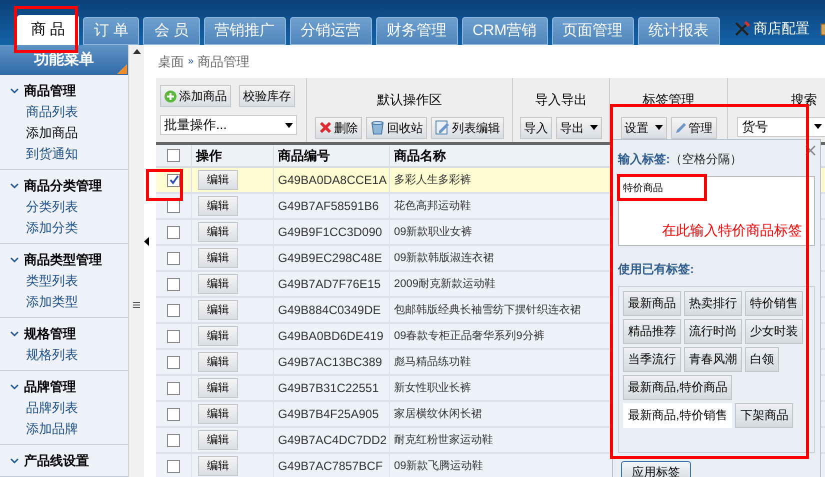 This screenshot has height=477, width=825. I want to click on table-cell: G49BA0DA8CCE1A, so click(331, 180).